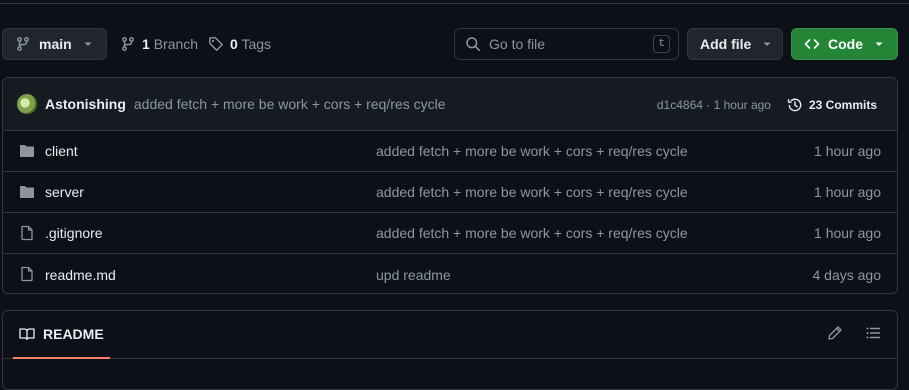 This screenshot has width=909, height=390. What do you see at coordinates (812, 44) in the screenshot?
I see `code-brackets-icon` at bounding box center [812, 44].